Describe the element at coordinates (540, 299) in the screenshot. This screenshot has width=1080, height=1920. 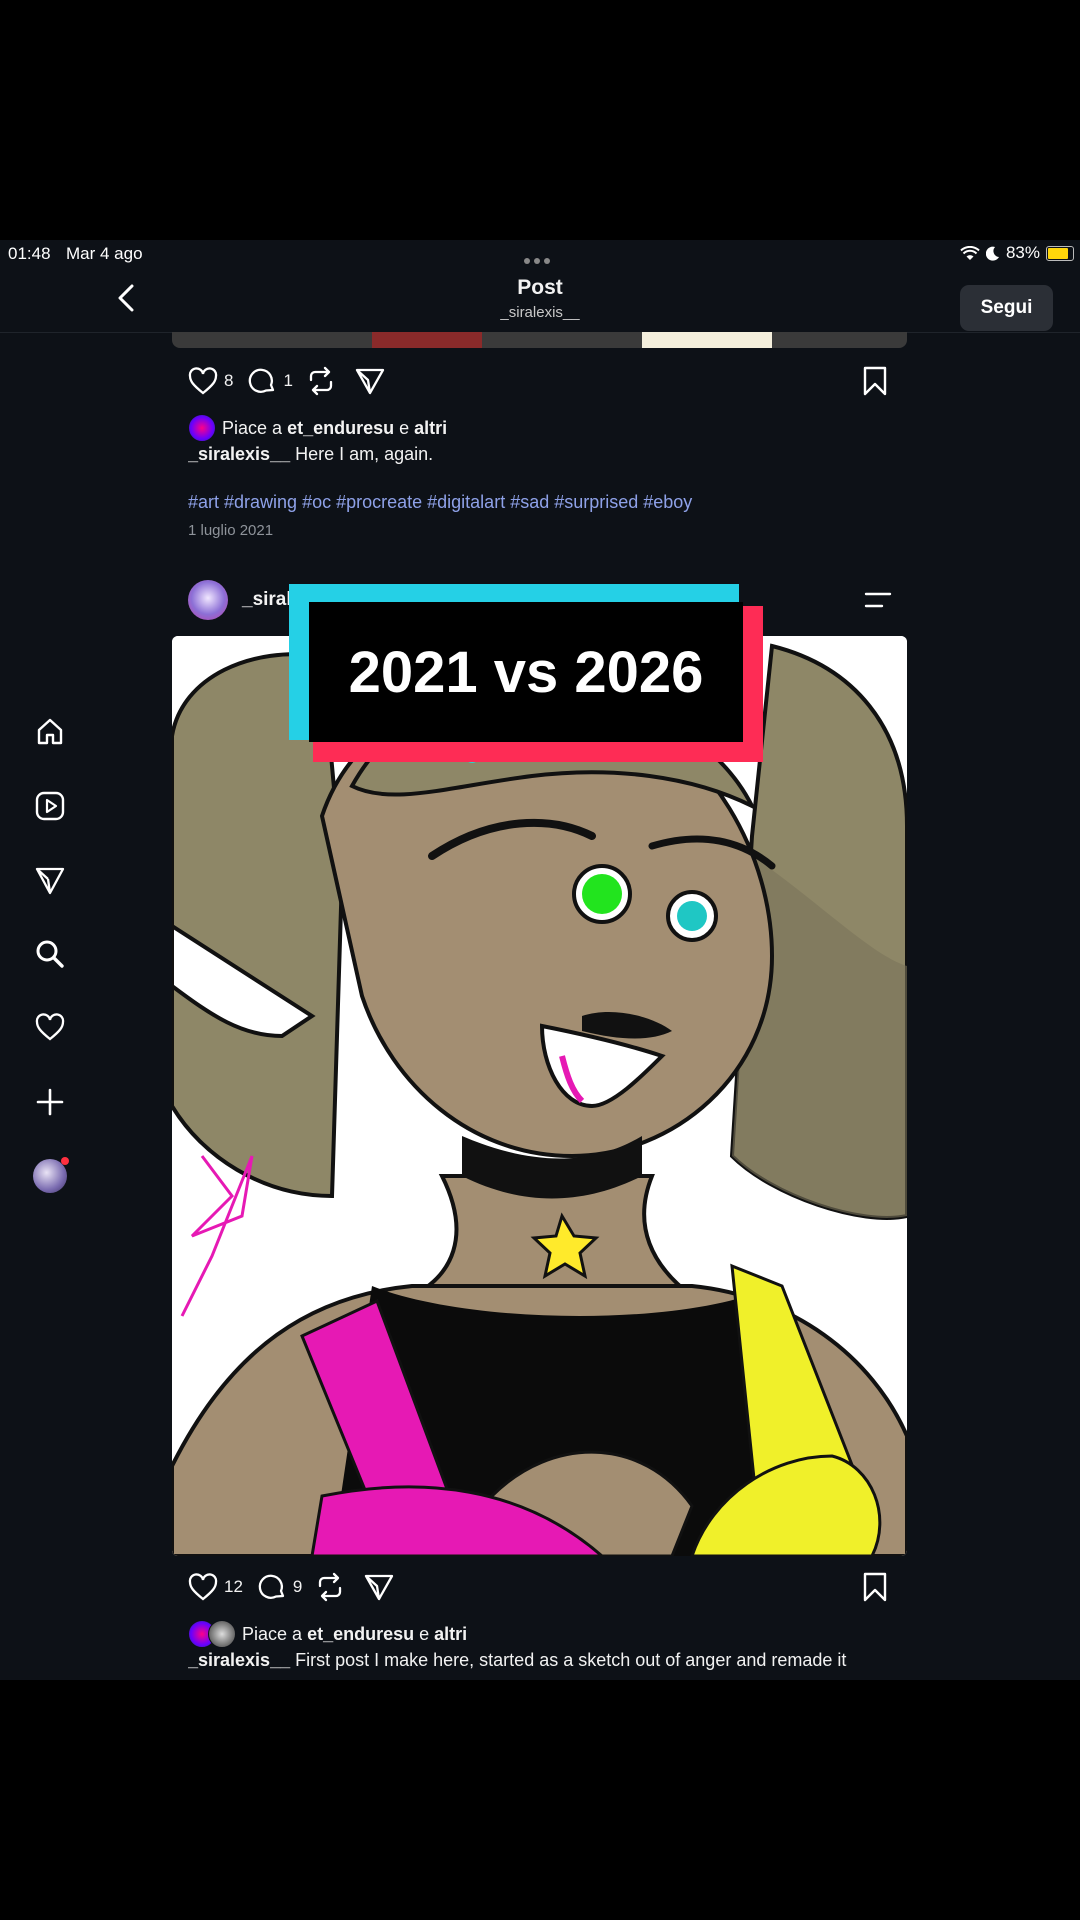
I see `top-bar: Post _siralexis__ Segui` at that location.